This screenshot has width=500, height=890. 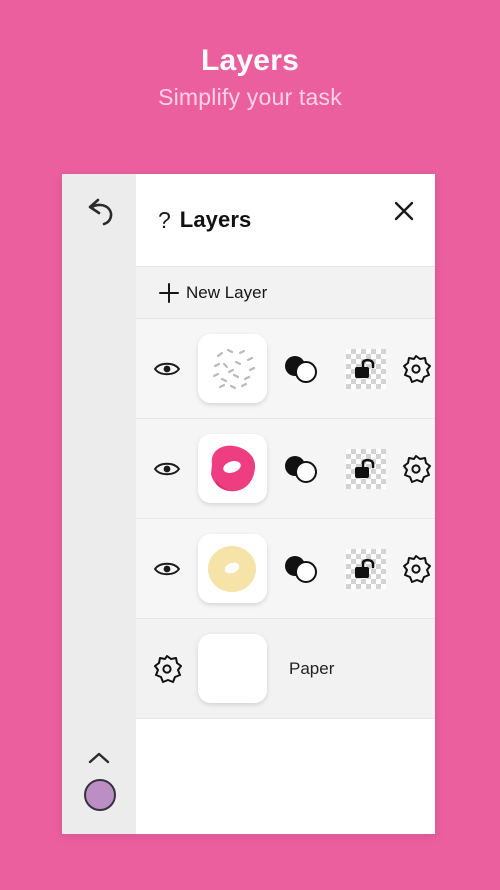 I want to click on panel-empty-area, so click(x=285, y=776).